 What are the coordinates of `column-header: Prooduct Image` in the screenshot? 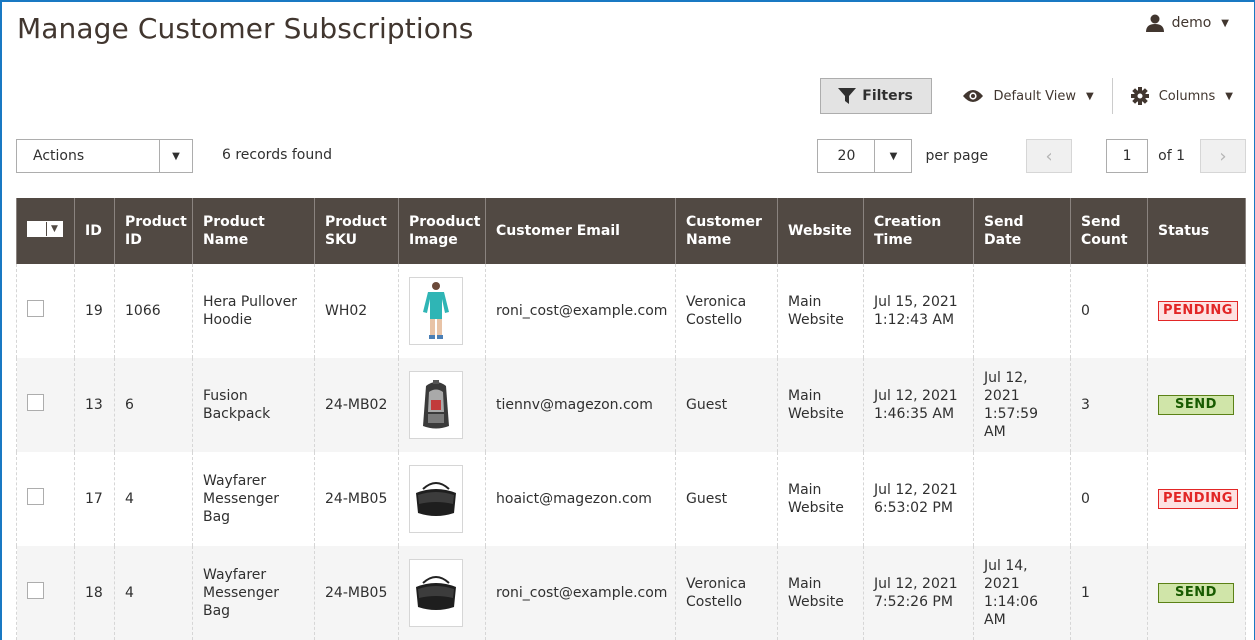 It's located at (442, 231).